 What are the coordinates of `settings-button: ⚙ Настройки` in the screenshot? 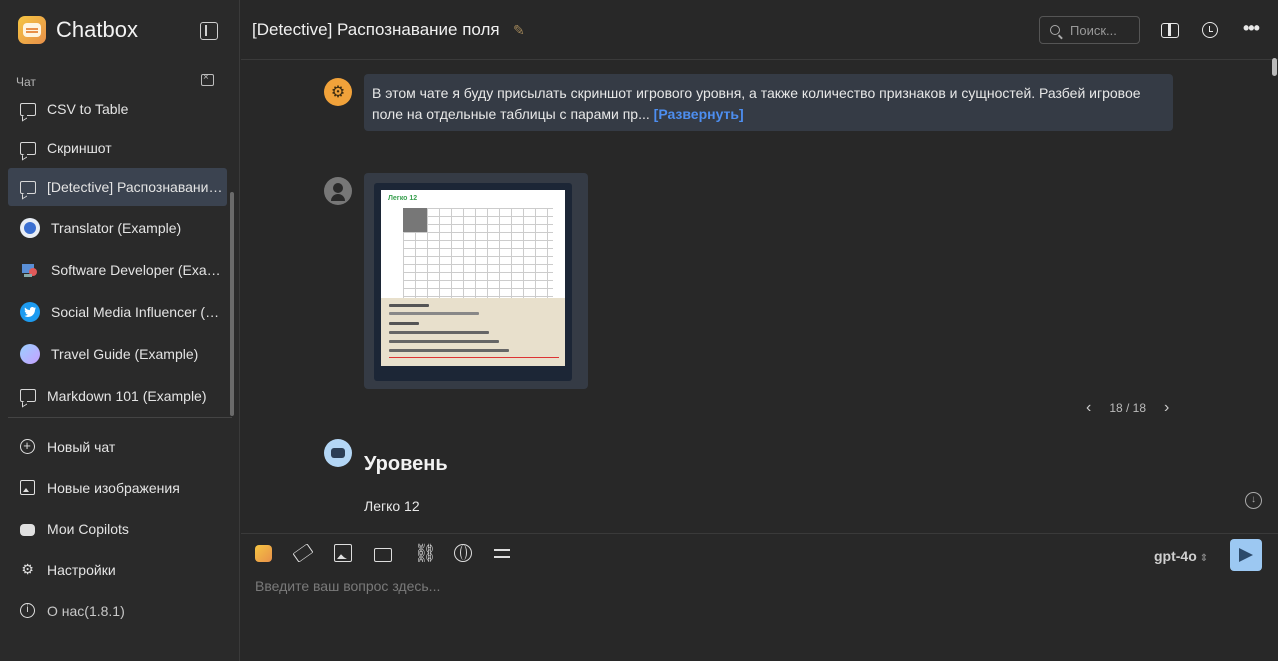 It's located at (120, 569).